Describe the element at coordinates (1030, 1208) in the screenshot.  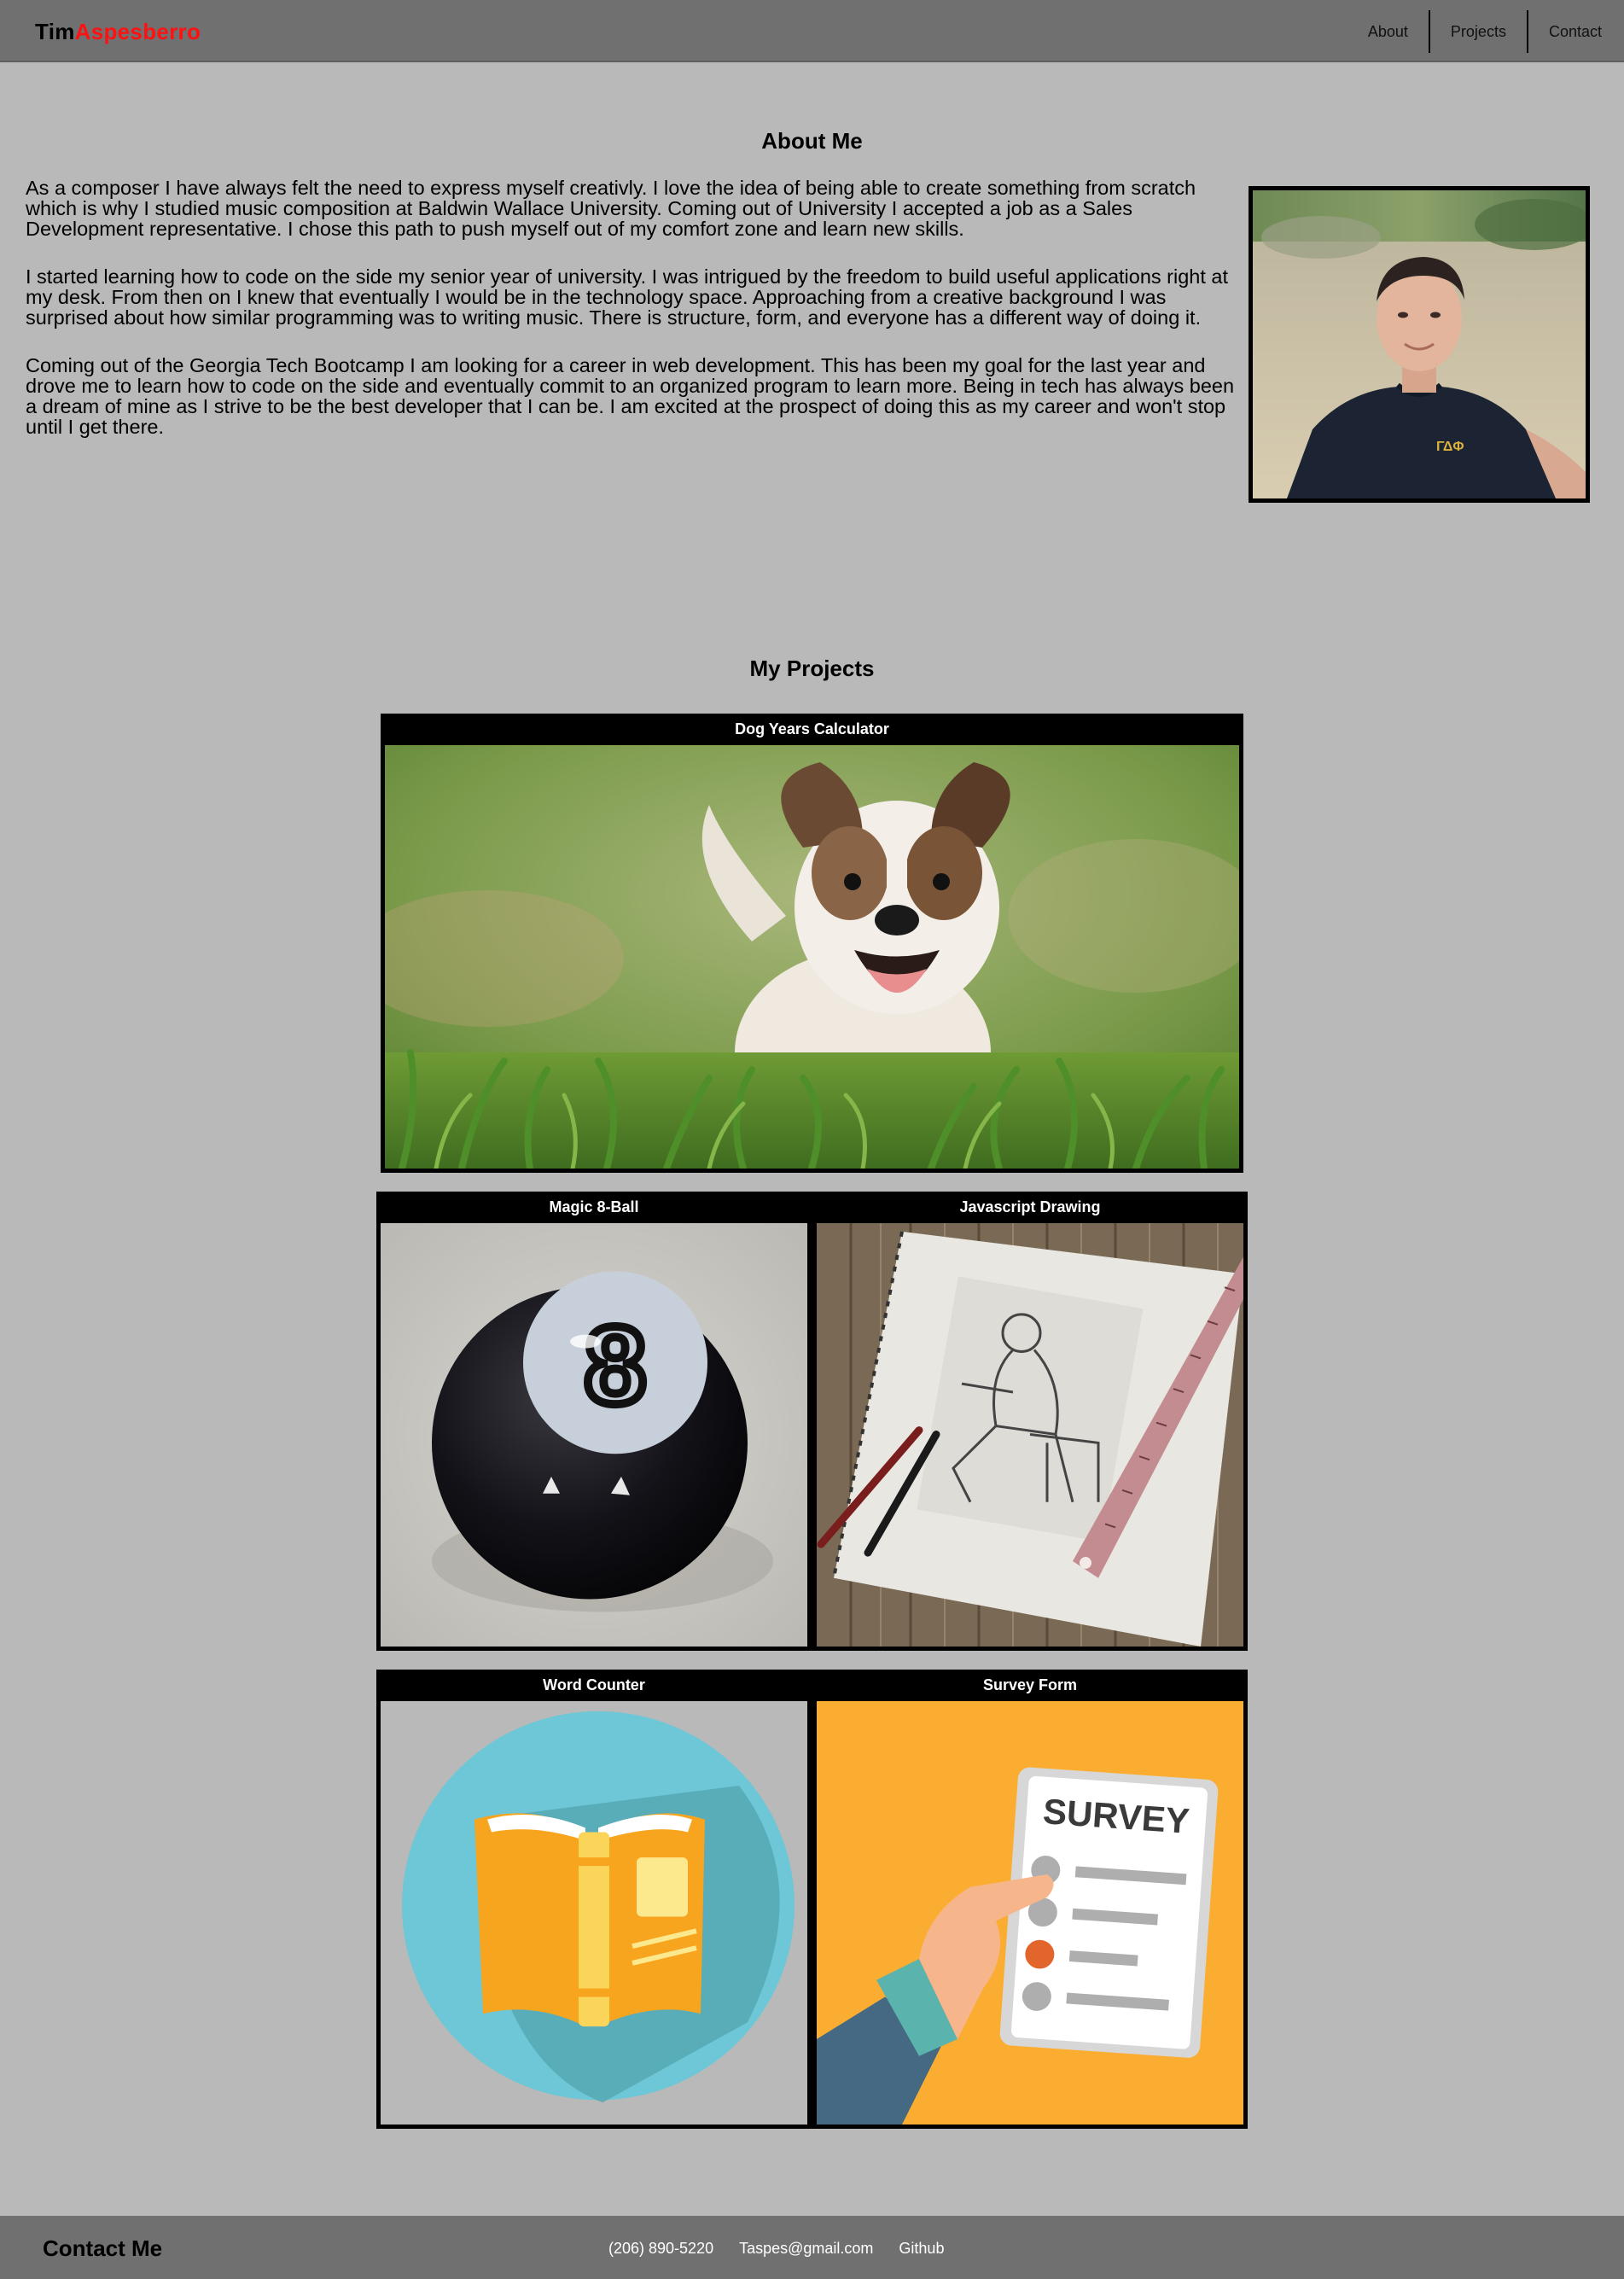
I see `project-title: Javascript Drawing` at that location.